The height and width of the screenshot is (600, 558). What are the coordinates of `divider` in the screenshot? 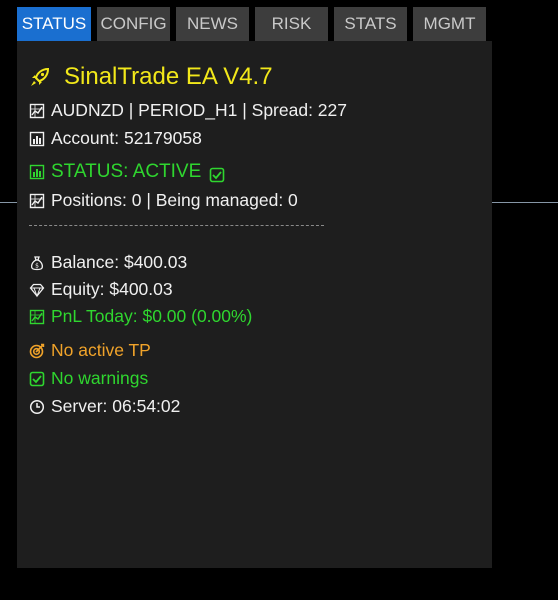 It's located at (176, 225).